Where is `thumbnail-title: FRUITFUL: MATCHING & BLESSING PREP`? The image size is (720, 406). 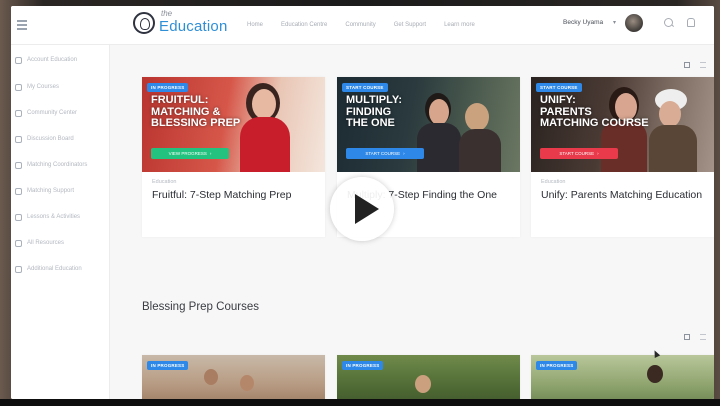 thumbnail-title: FRUITFUL: MATCHING & BLESSING PREP is located at coordinates (196, 111).